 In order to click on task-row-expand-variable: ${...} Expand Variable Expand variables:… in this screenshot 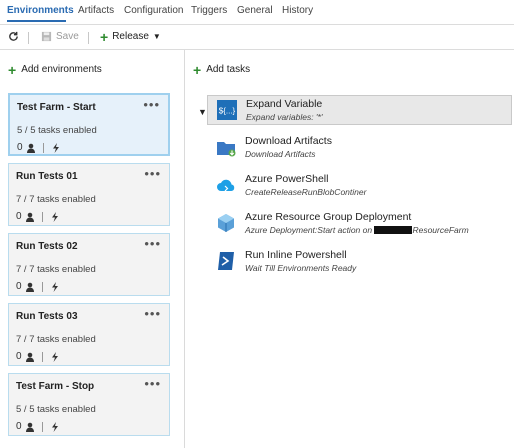, I will do `click(359, 110)`.